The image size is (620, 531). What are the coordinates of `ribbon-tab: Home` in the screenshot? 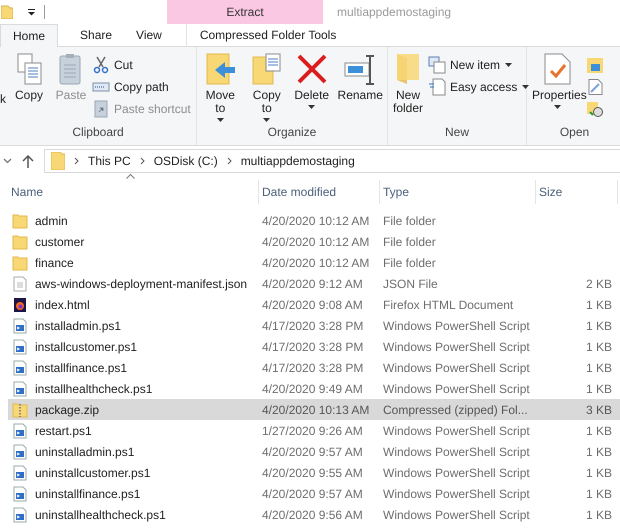 It's located at (29, 35).